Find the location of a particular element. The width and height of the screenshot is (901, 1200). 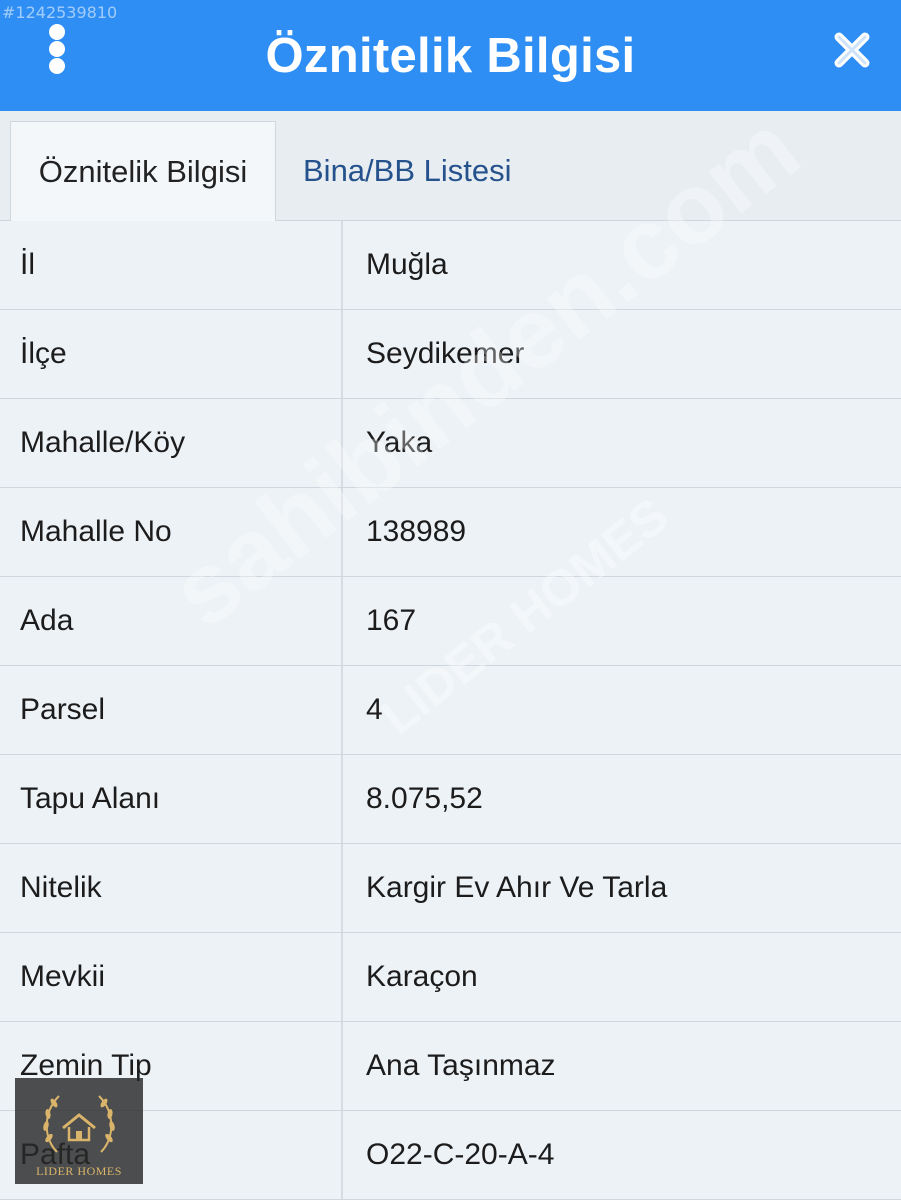

row-value: Kargir Ev Ahır Ve Tarla is located at coordinates (517, 887).